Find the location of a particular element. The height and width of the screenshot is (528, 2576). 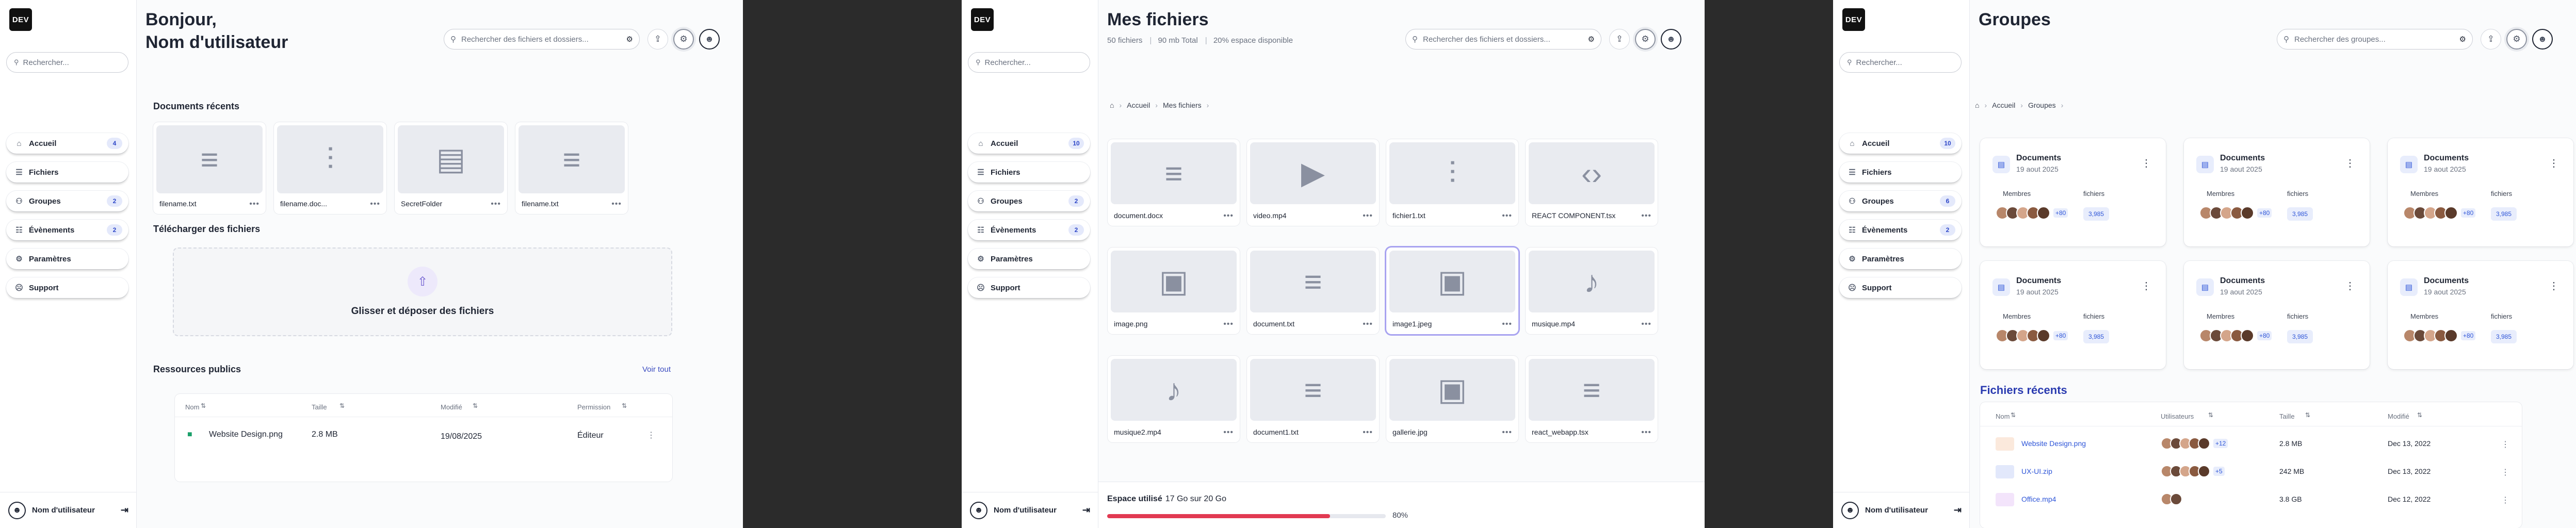

file-card: ▶ video.mp4 ••• is located at coordinates (1313, 182).